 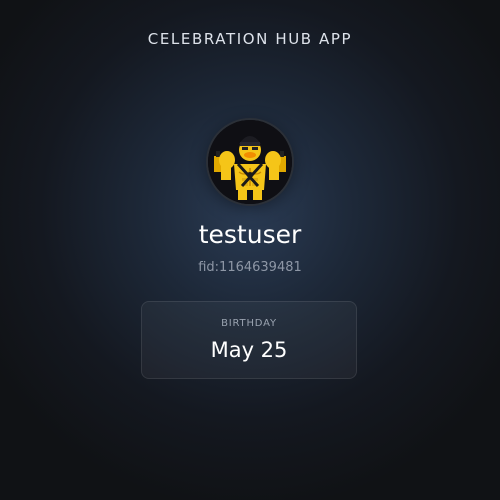 I want to click on muscular-duck-avatar-icon, so click(x=250, y=162).